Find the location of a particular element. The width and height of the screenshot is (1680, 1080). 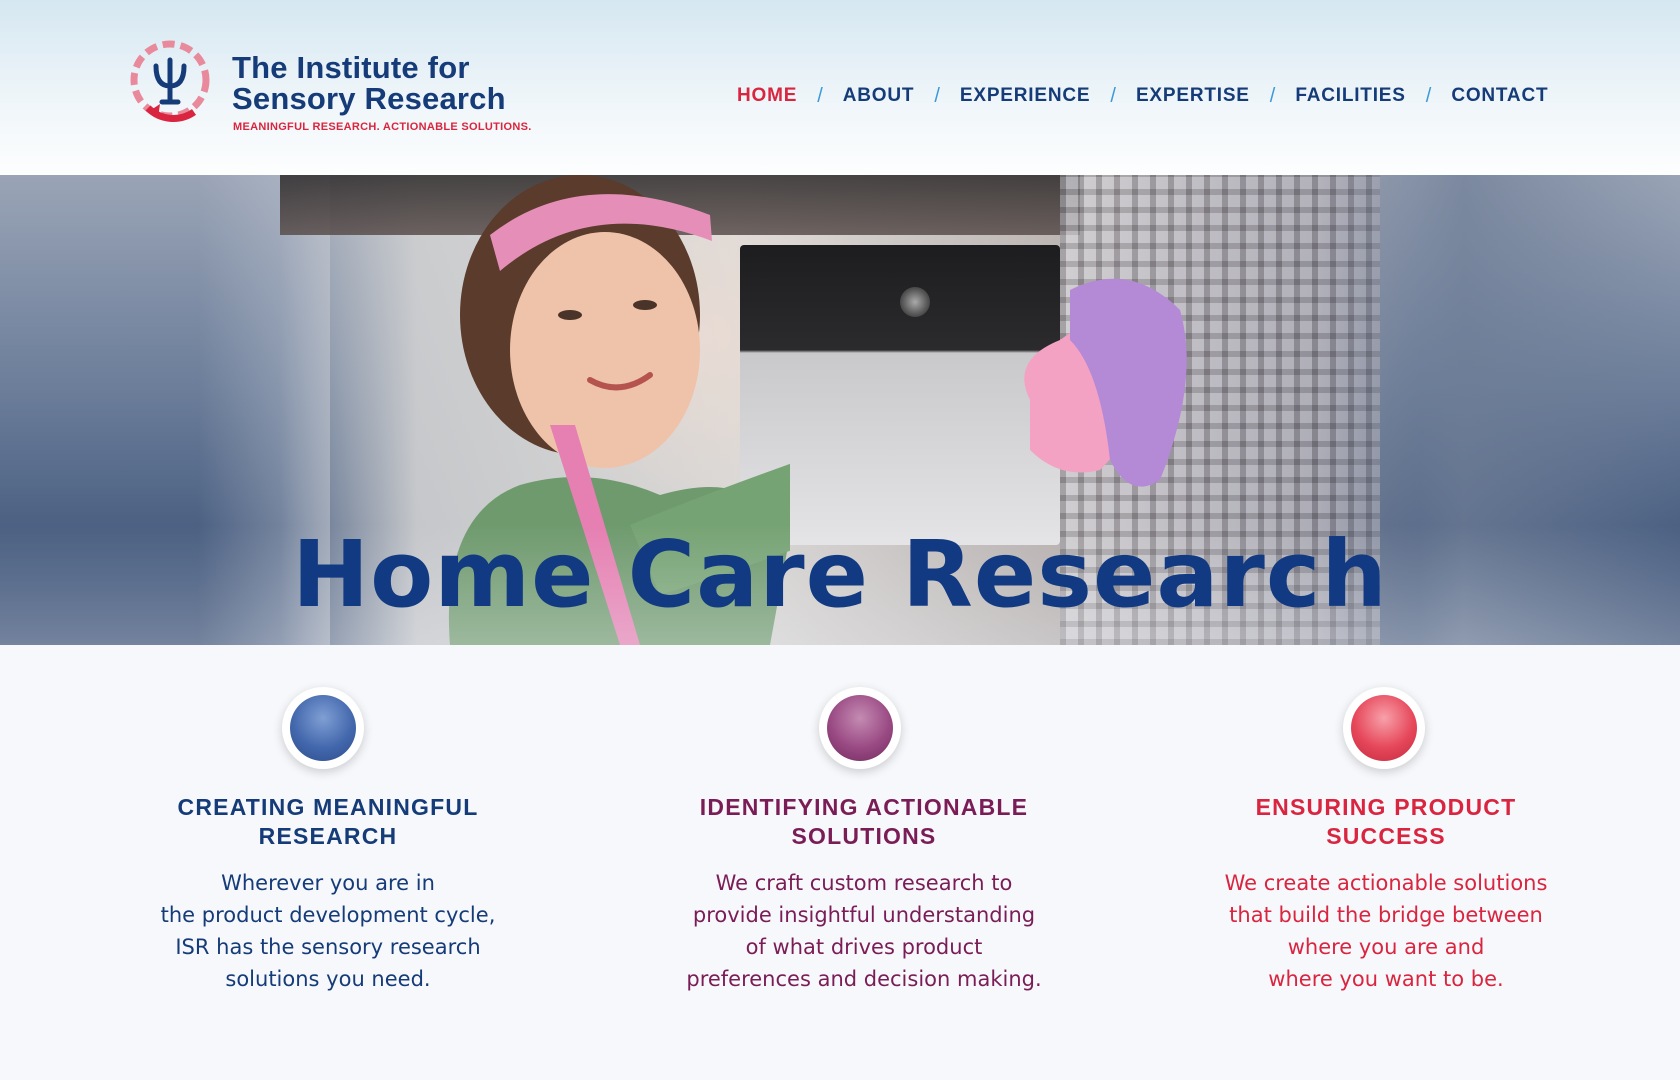

feature-title-line: SOLUTIONS is located at coordinates (864, 836).